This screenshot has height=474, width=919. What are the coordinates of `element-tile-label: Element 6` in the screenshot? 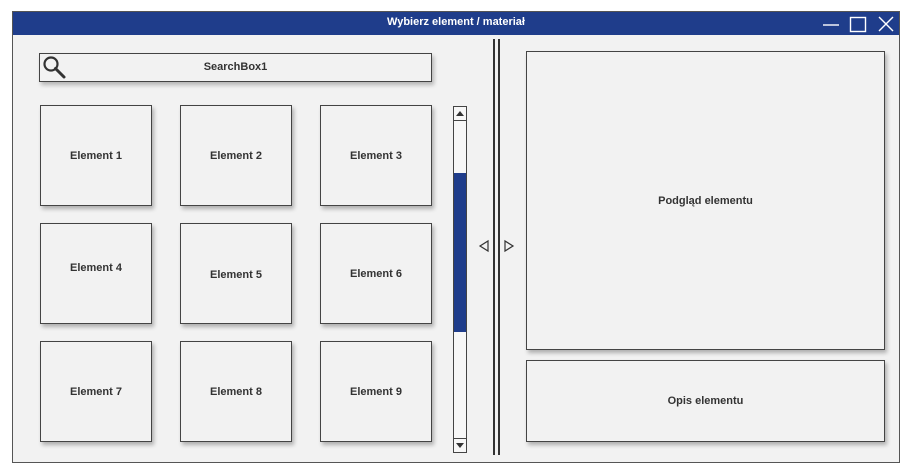 It's located at (376, 273).